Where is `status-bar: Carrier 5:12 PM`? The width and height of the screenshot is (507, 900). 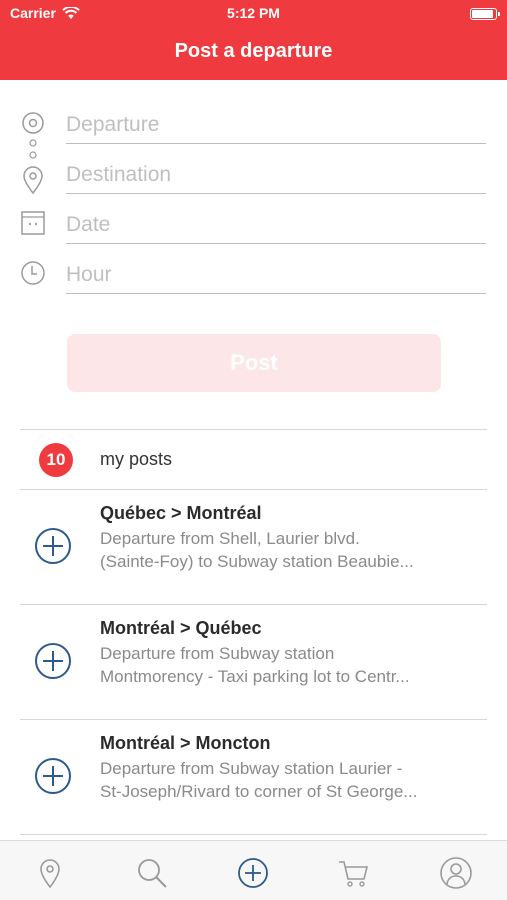
status-bar: Carrier 5:12 PM is located at coordinates (253, 14).